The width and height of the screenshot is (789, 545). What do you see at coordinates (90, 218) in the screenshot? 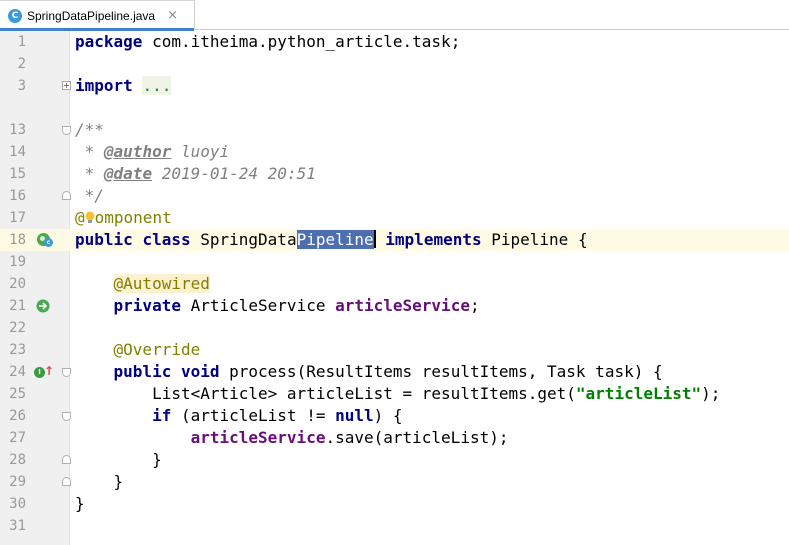
I see `intention-bulb-icon` at bounding box center [90, 218].